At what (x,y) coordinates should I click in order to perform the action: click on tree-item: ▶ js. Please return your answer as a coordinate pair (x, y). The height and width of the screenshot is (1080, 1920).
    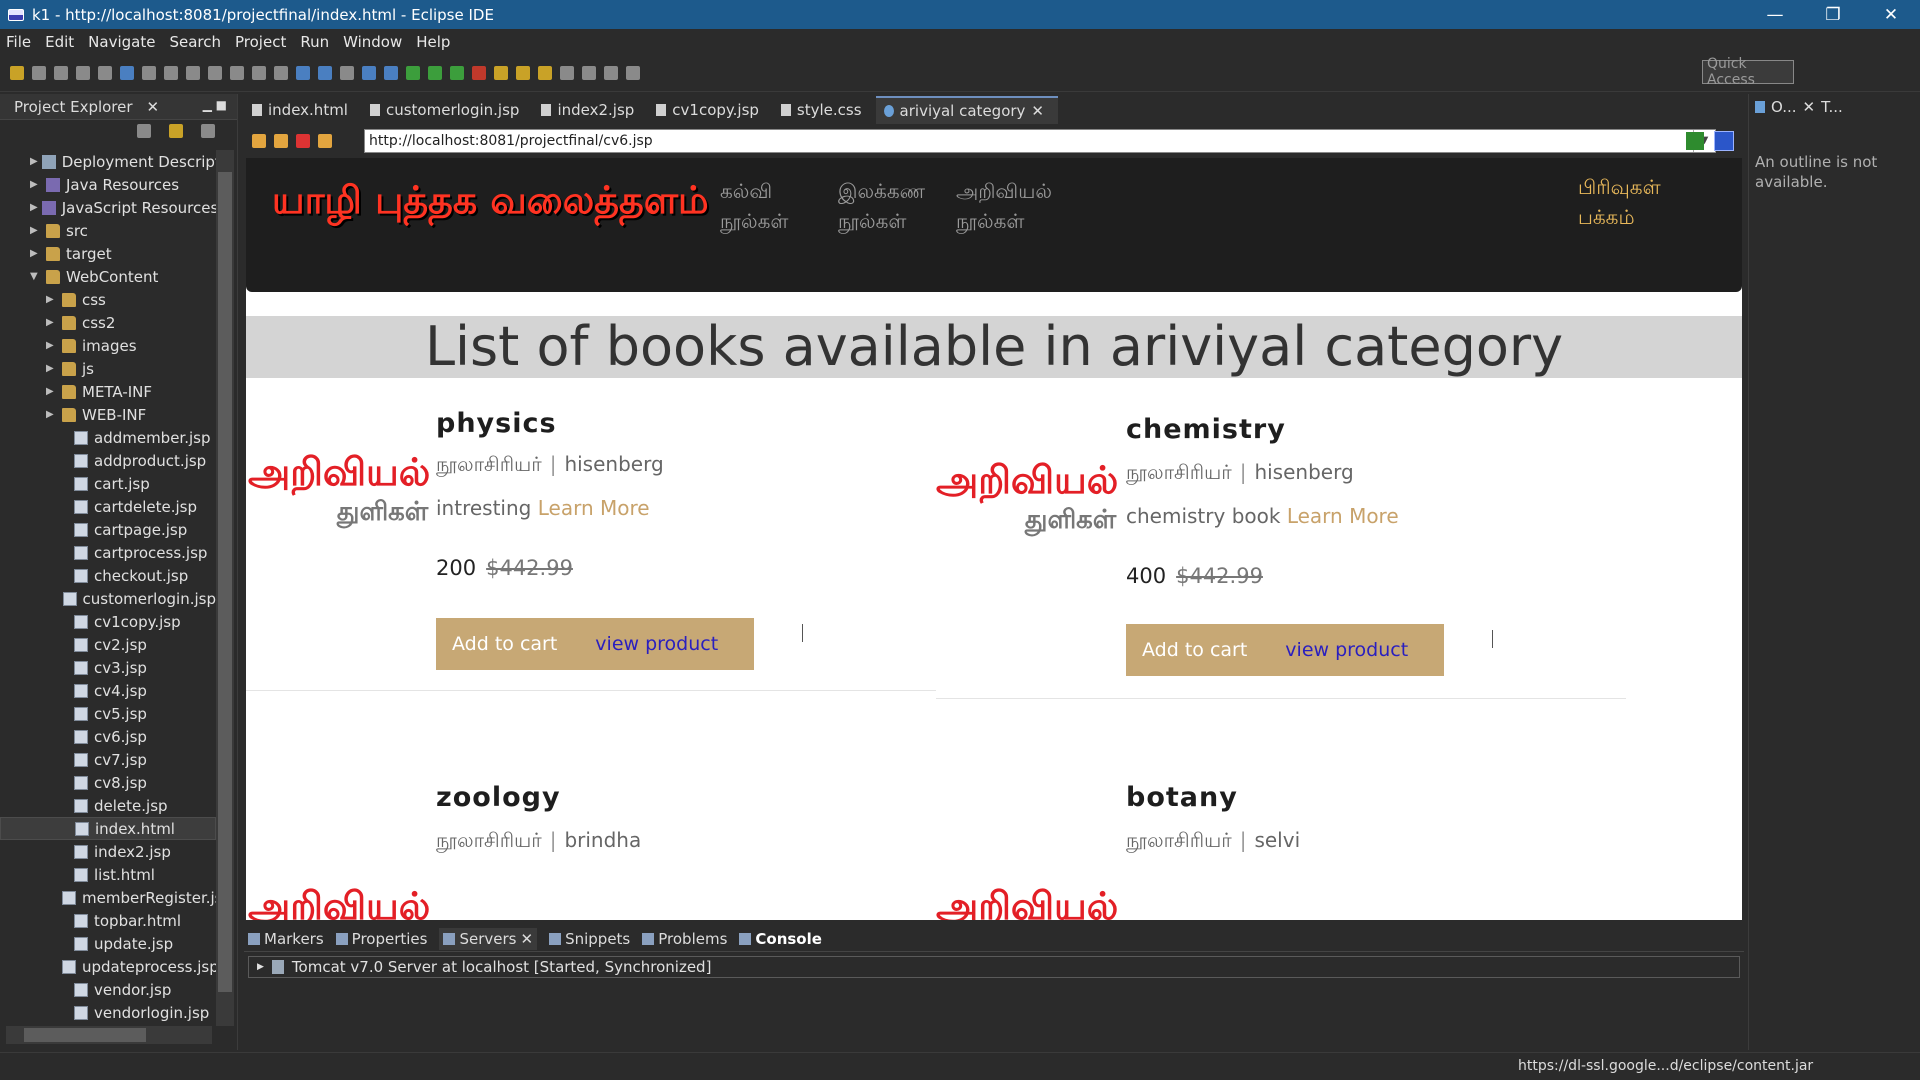
    Looking at the image, I should click on (108, 368).